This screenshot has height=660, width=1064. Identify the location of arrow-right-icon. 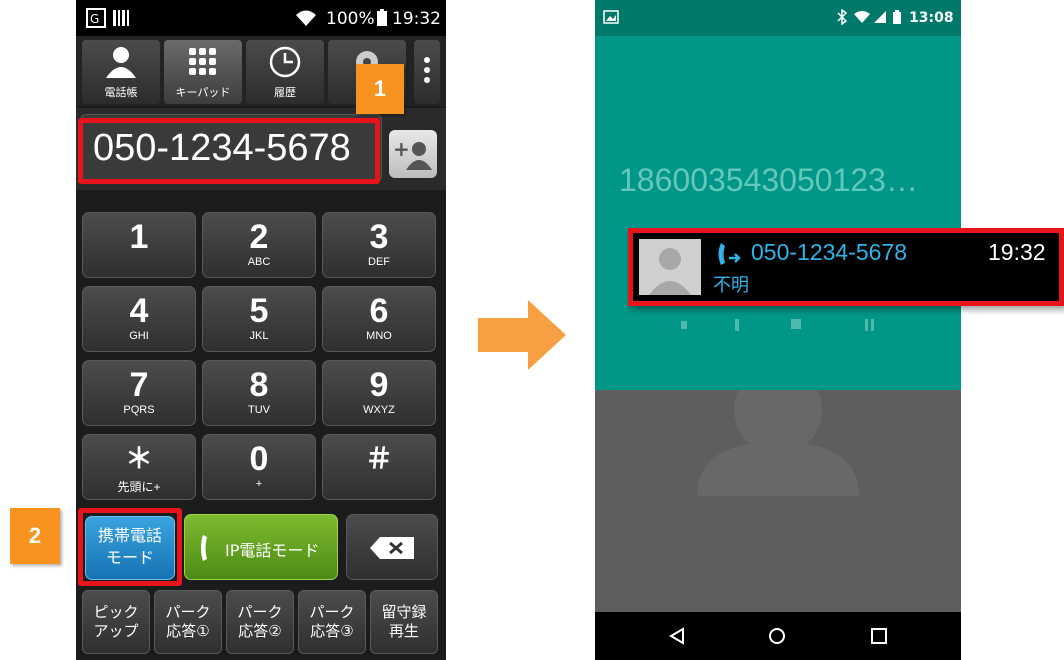
(522, 335).